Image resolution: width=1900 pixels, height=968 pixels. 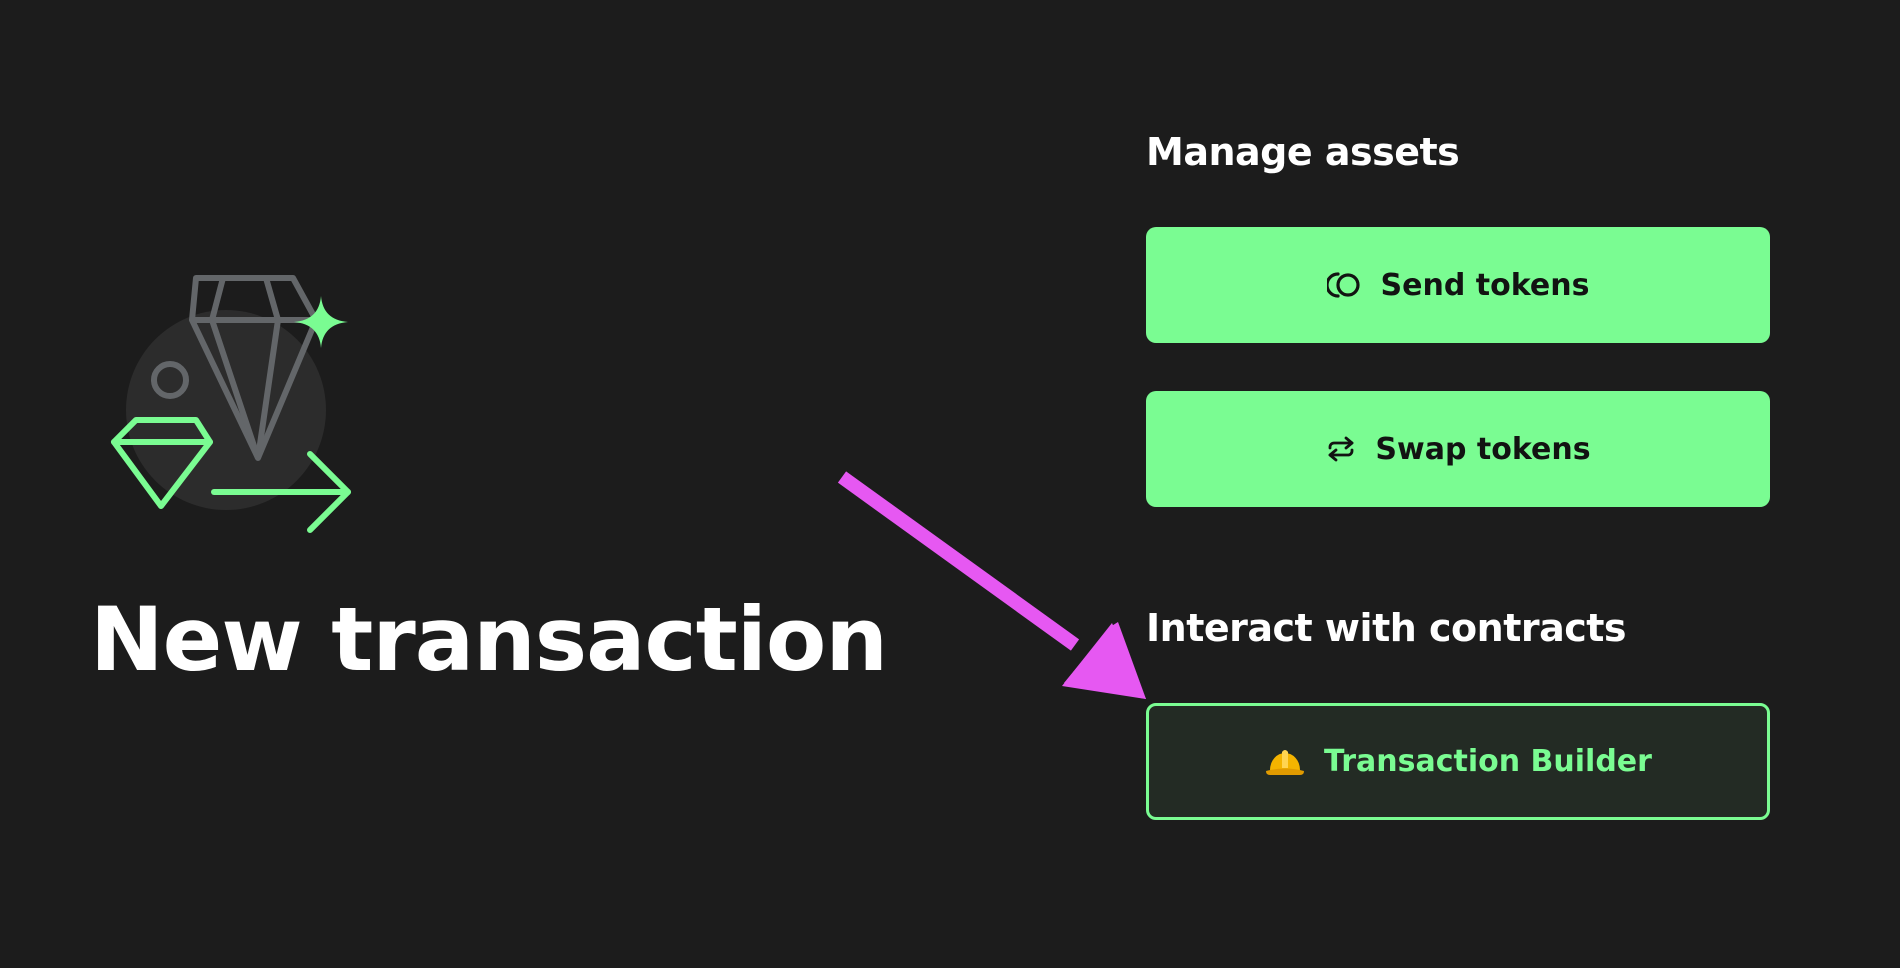 I want to click on swap-tokens-label: Swap tokens, so click(x=1483, y=449).